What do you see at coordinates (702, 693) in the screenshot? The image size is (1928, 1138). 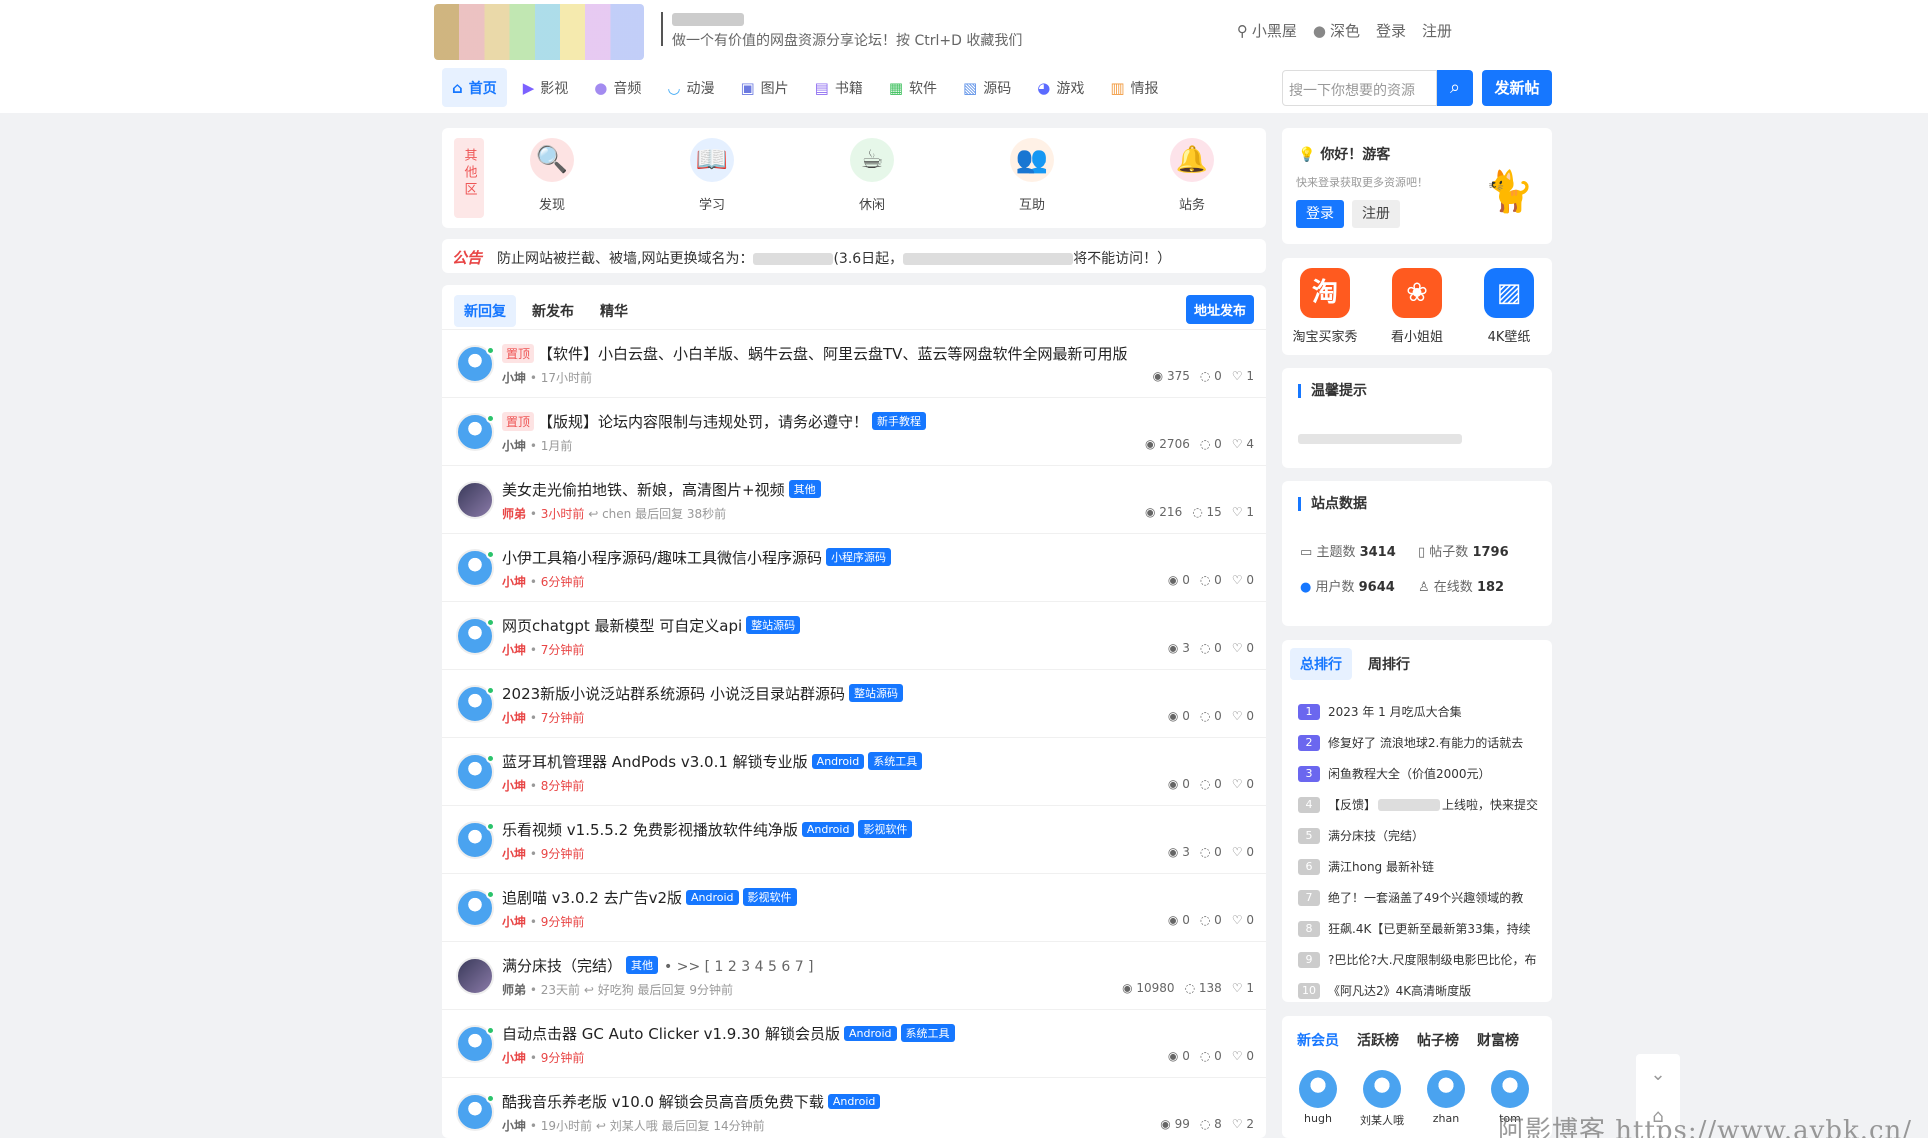 I see `thread-title: 2023新版小说泛站群系统源码 小说泛目录站群源码 整站源码` at bounding box center [702, 693].